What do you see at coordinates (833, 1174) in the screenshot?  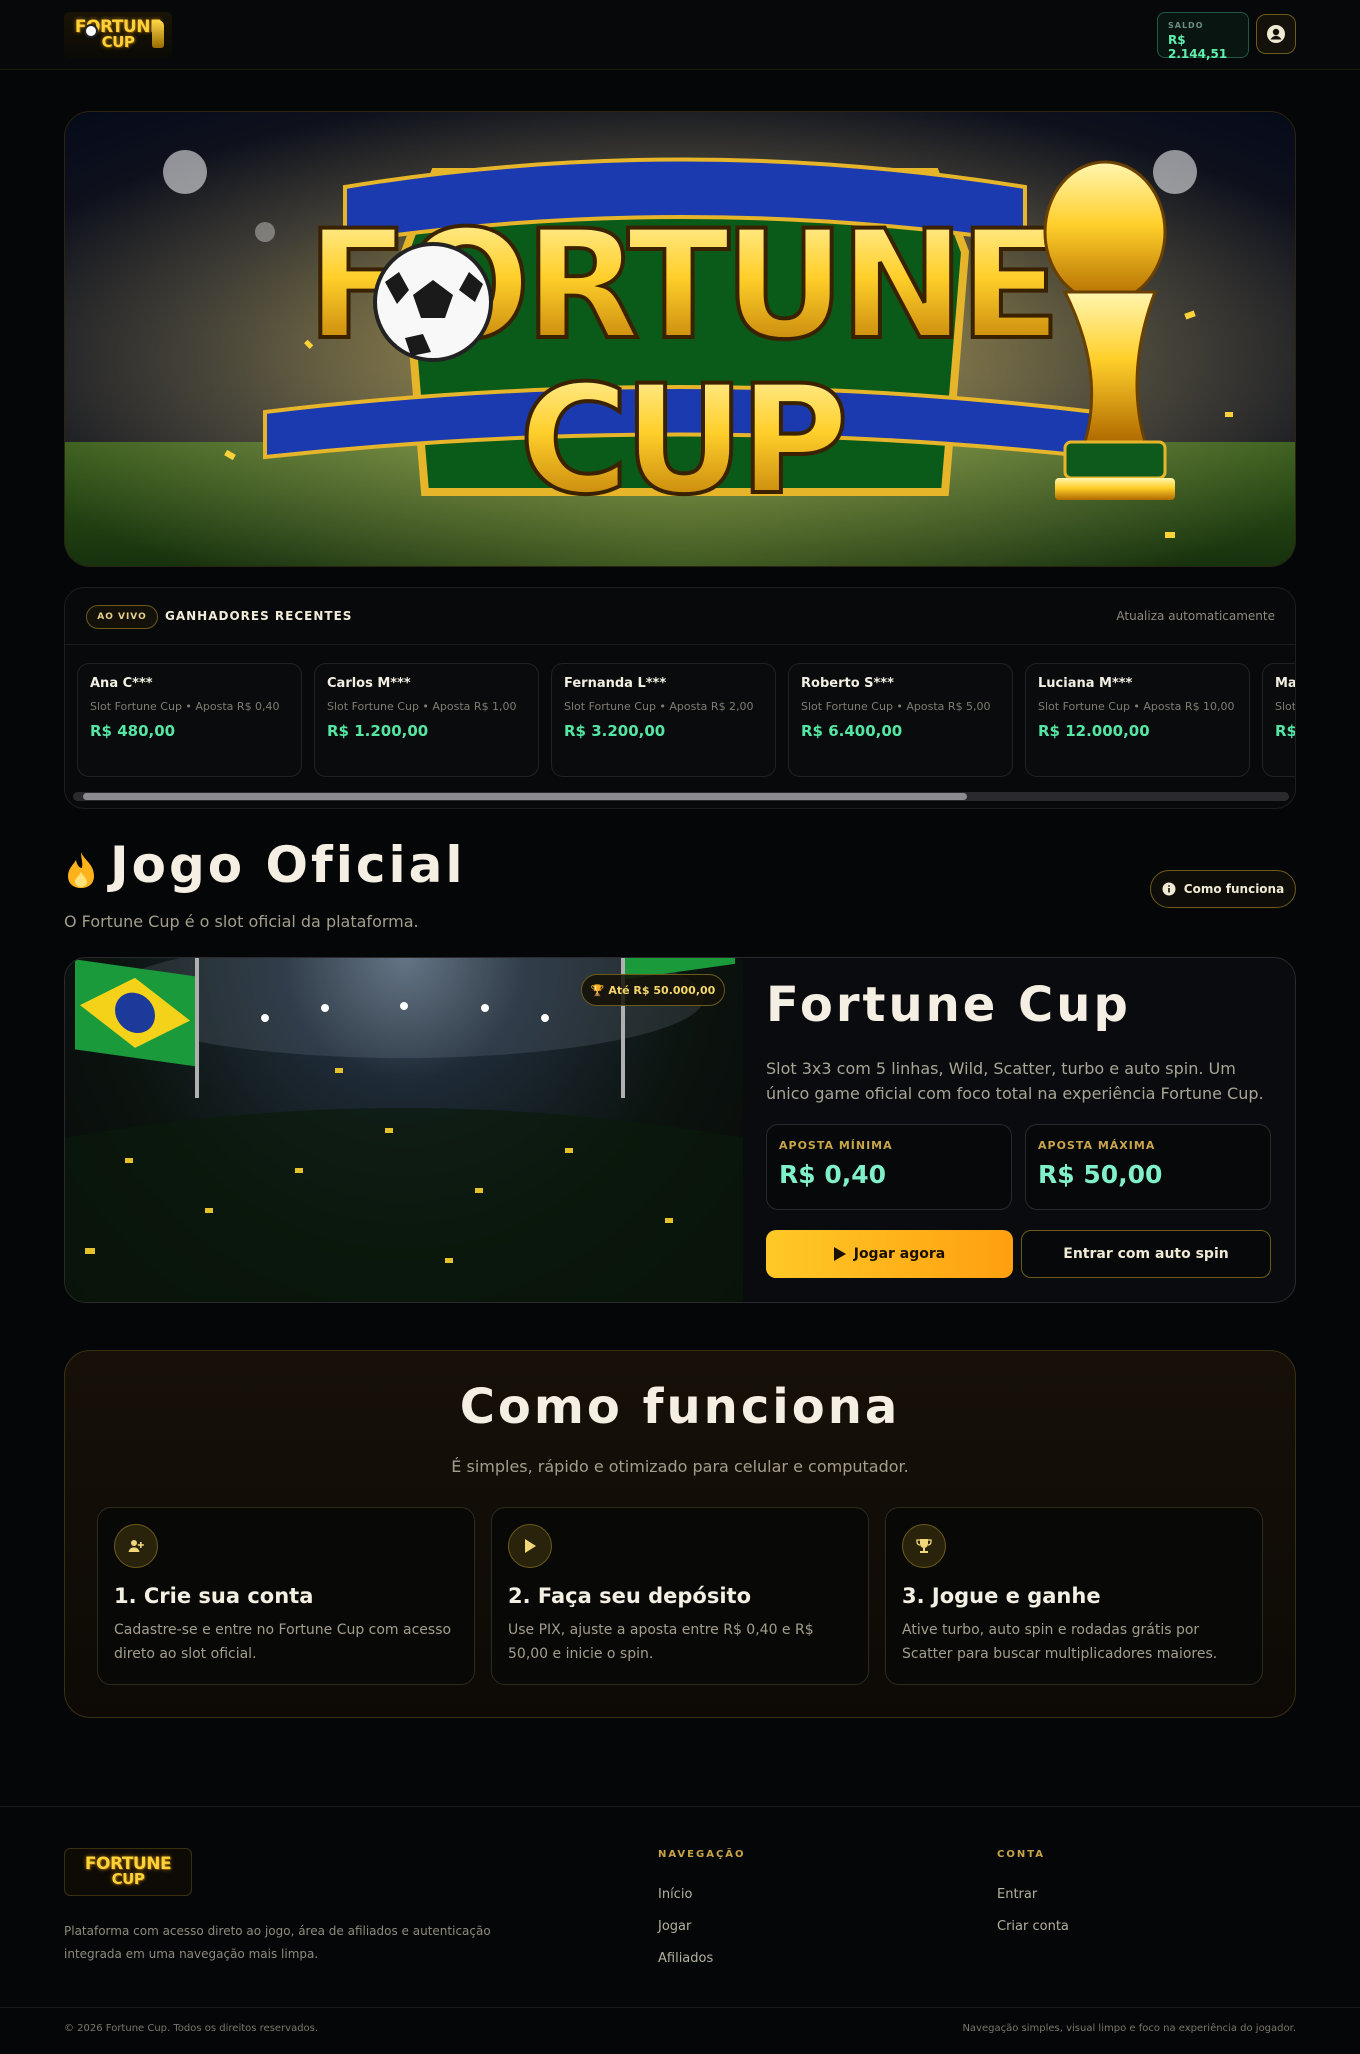 I see `min-bet-value: R$ 0,40` at bounding box center [833, 1174].